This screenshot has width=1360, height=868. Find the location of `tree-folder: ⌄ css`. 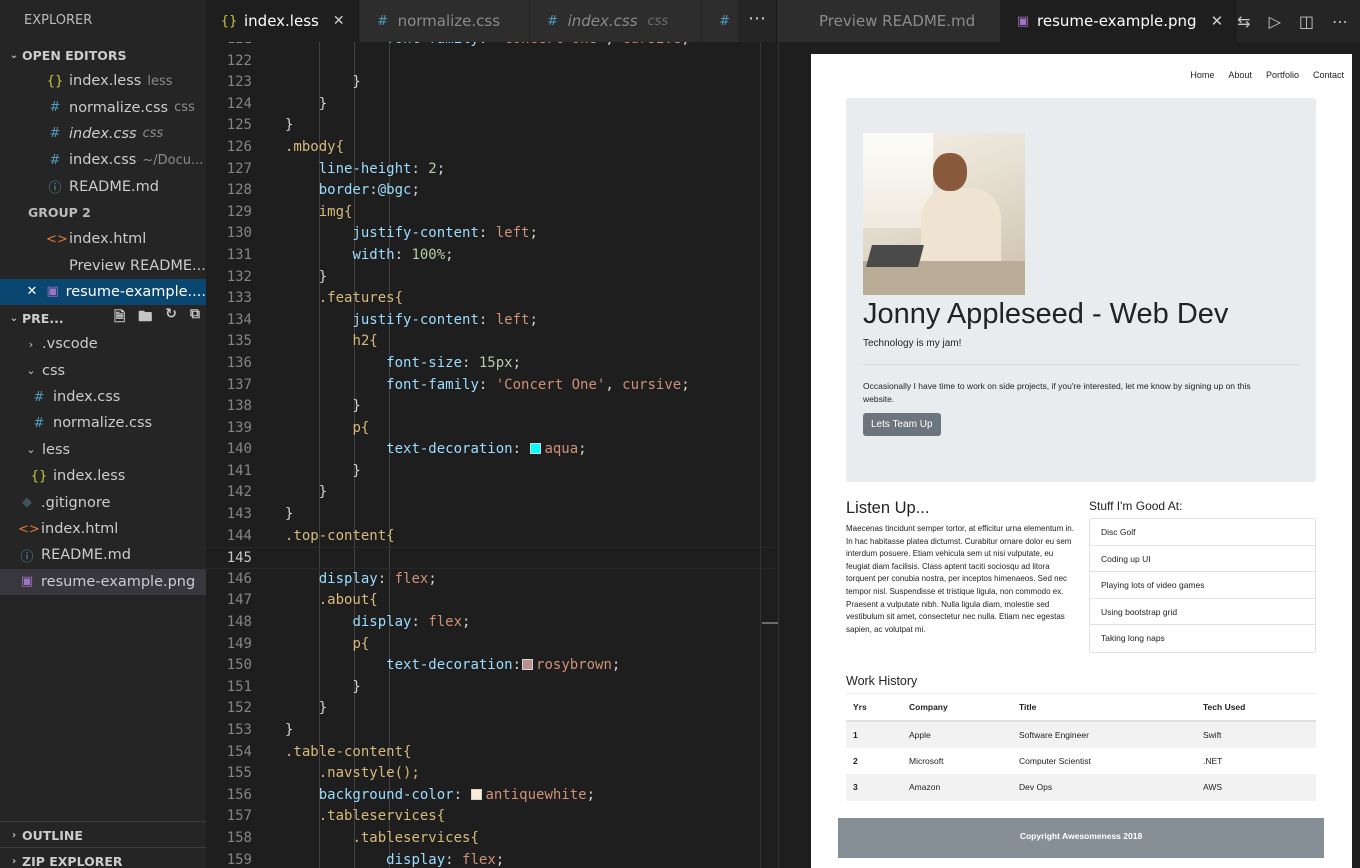

tree-folder: ⌄ css is located at coordinates (103, 371).